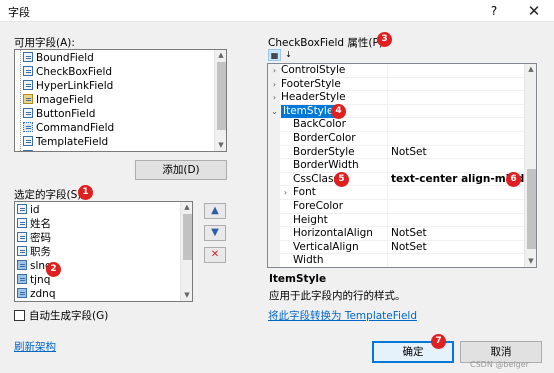  I want to click on property-name: Height, so click(310, 219).